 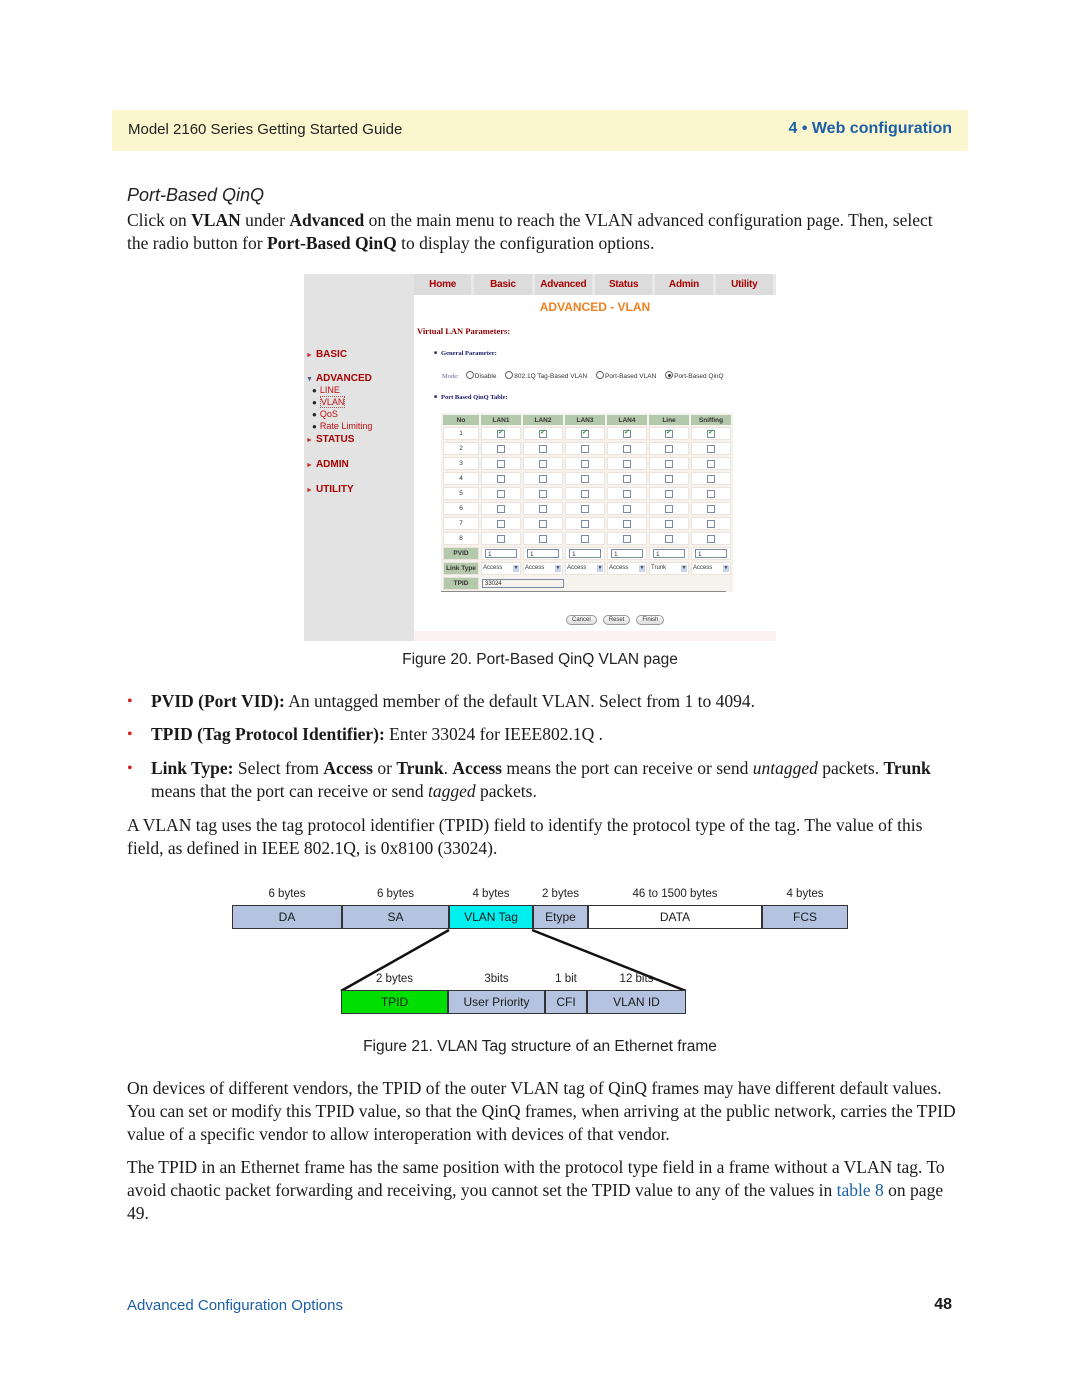 What do you see at coordinates (523, 583) in the screenshot?
I see `tpid-input: 33024` at bounding box center [523, 583].